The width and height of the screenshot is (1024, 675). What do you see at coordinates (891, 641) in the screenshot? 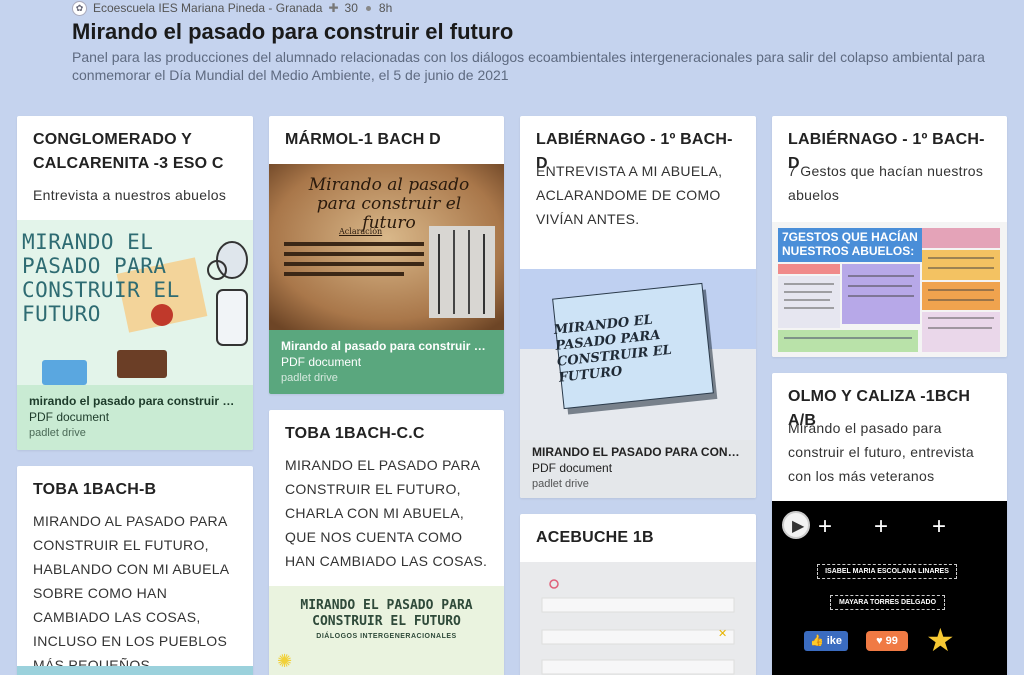
I see `heart-count: 99` at bounding box center [891, 641].